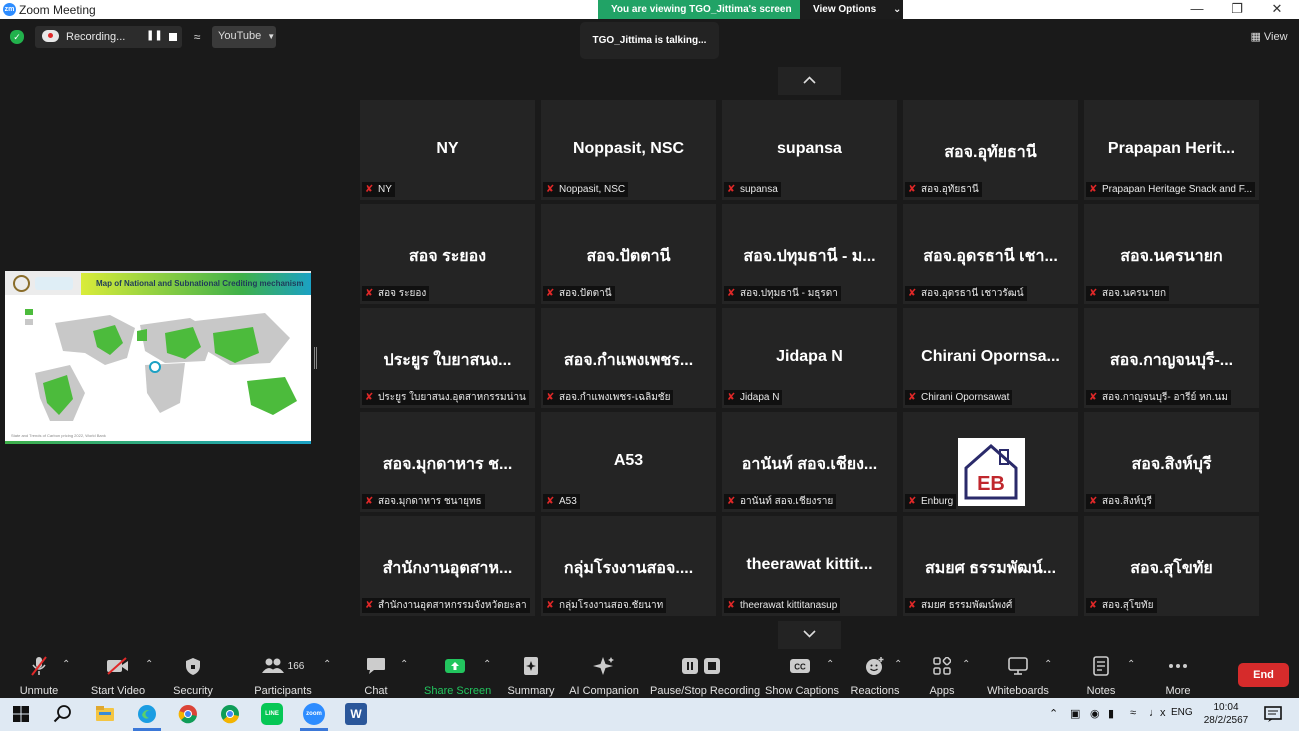 This screenshot has height=731, width=1299. Describe the element at coordinates (105, 714) in the screenshot. I see `file-explorer-icon` at that location.